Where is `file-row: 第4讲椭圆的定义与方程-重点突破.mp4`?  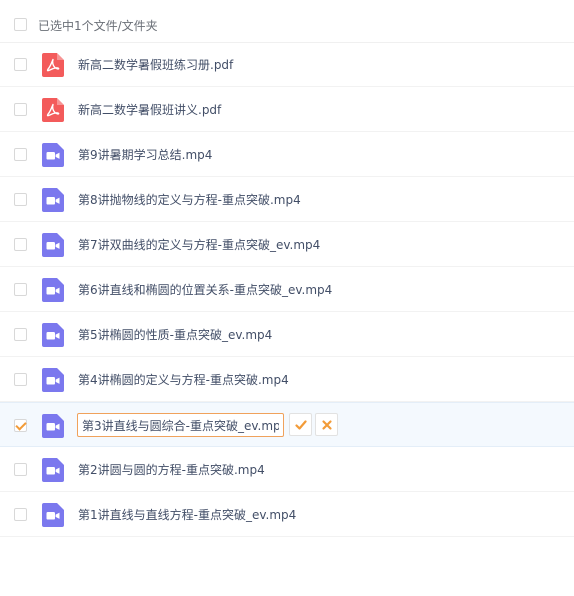
file-row: 第4讲椭圆的定义与方程-重点突破.mp4 is located at coordinates (287, 379).